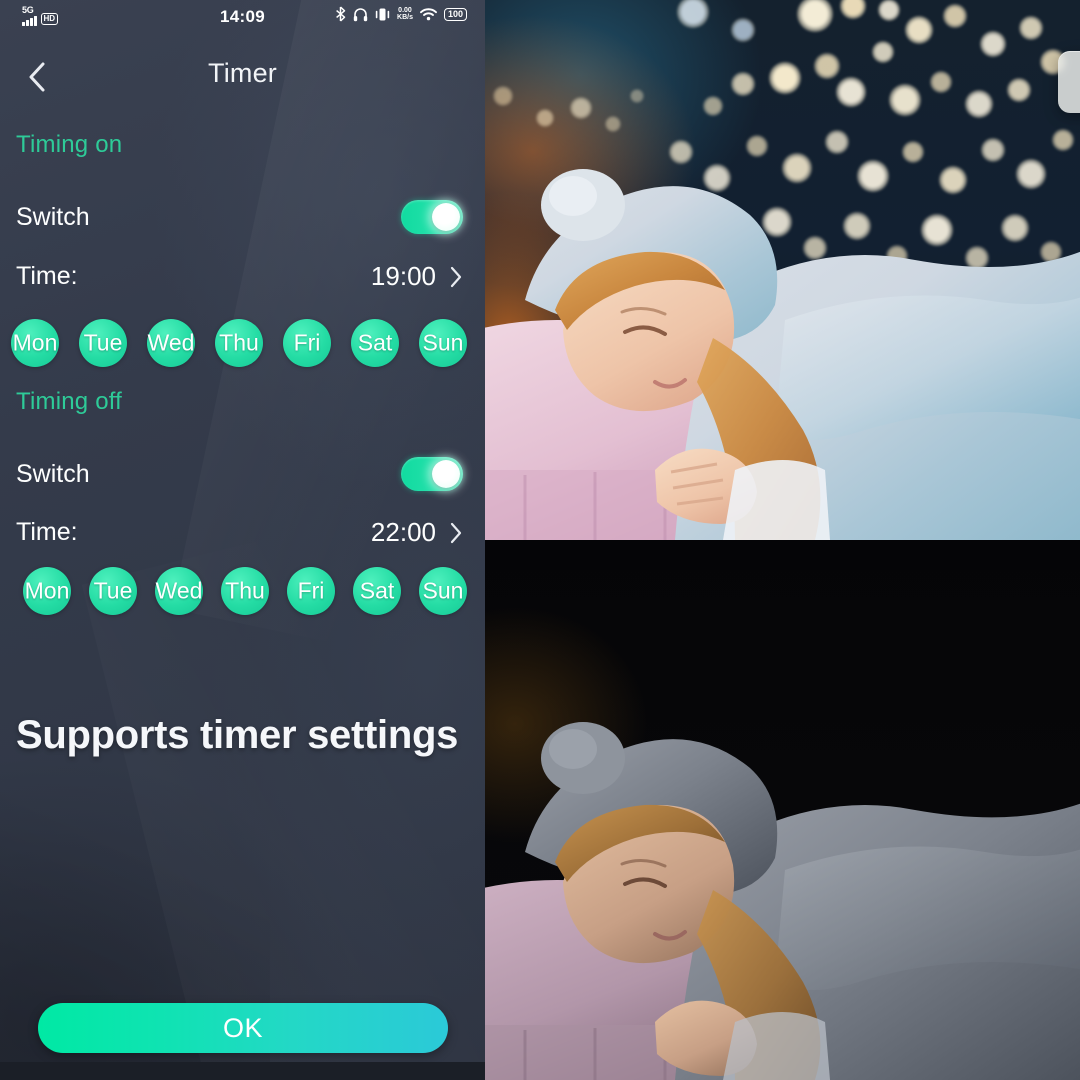 This screenshot has height=1080, width=1080. Describe the element at coordinates (242, 73) in the screenshot. I see `page-title: Timer` at that location.